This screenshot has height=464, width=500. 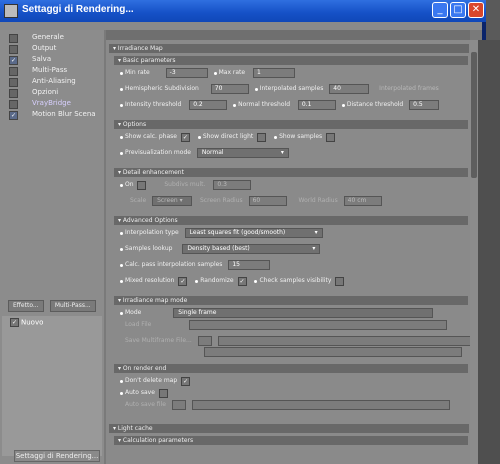 I want to click on menu-bar, so click(x=241, y=26).